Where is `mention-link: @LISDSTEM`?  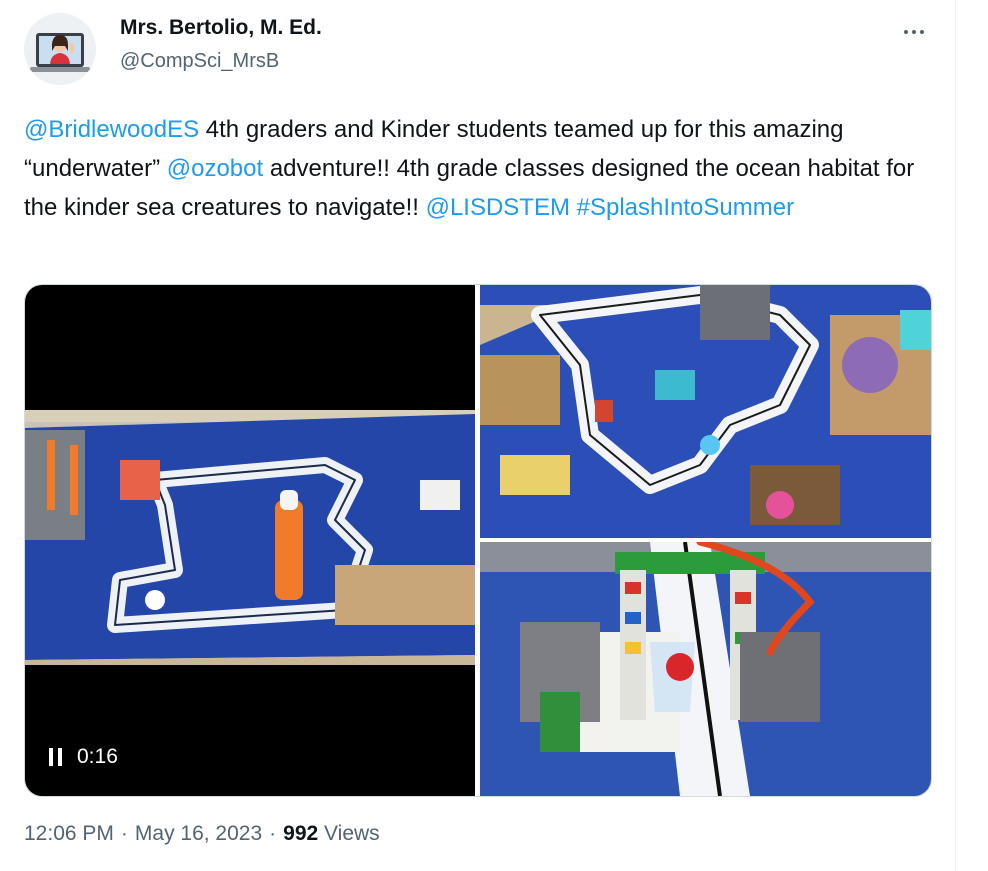
mention-link: @LISDSTEM is located at coordinates (498, 207).